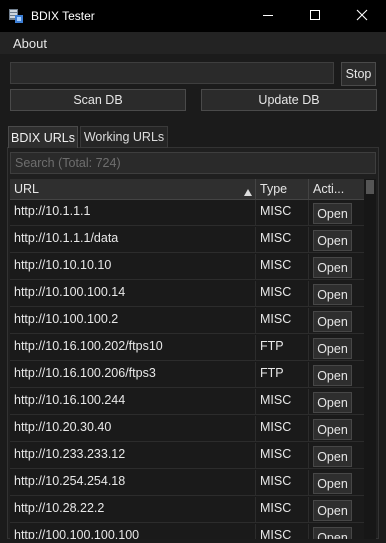  I want to click on table-row: http://10.16.100.202/ftps10 FTP Open, so click(187, 348).